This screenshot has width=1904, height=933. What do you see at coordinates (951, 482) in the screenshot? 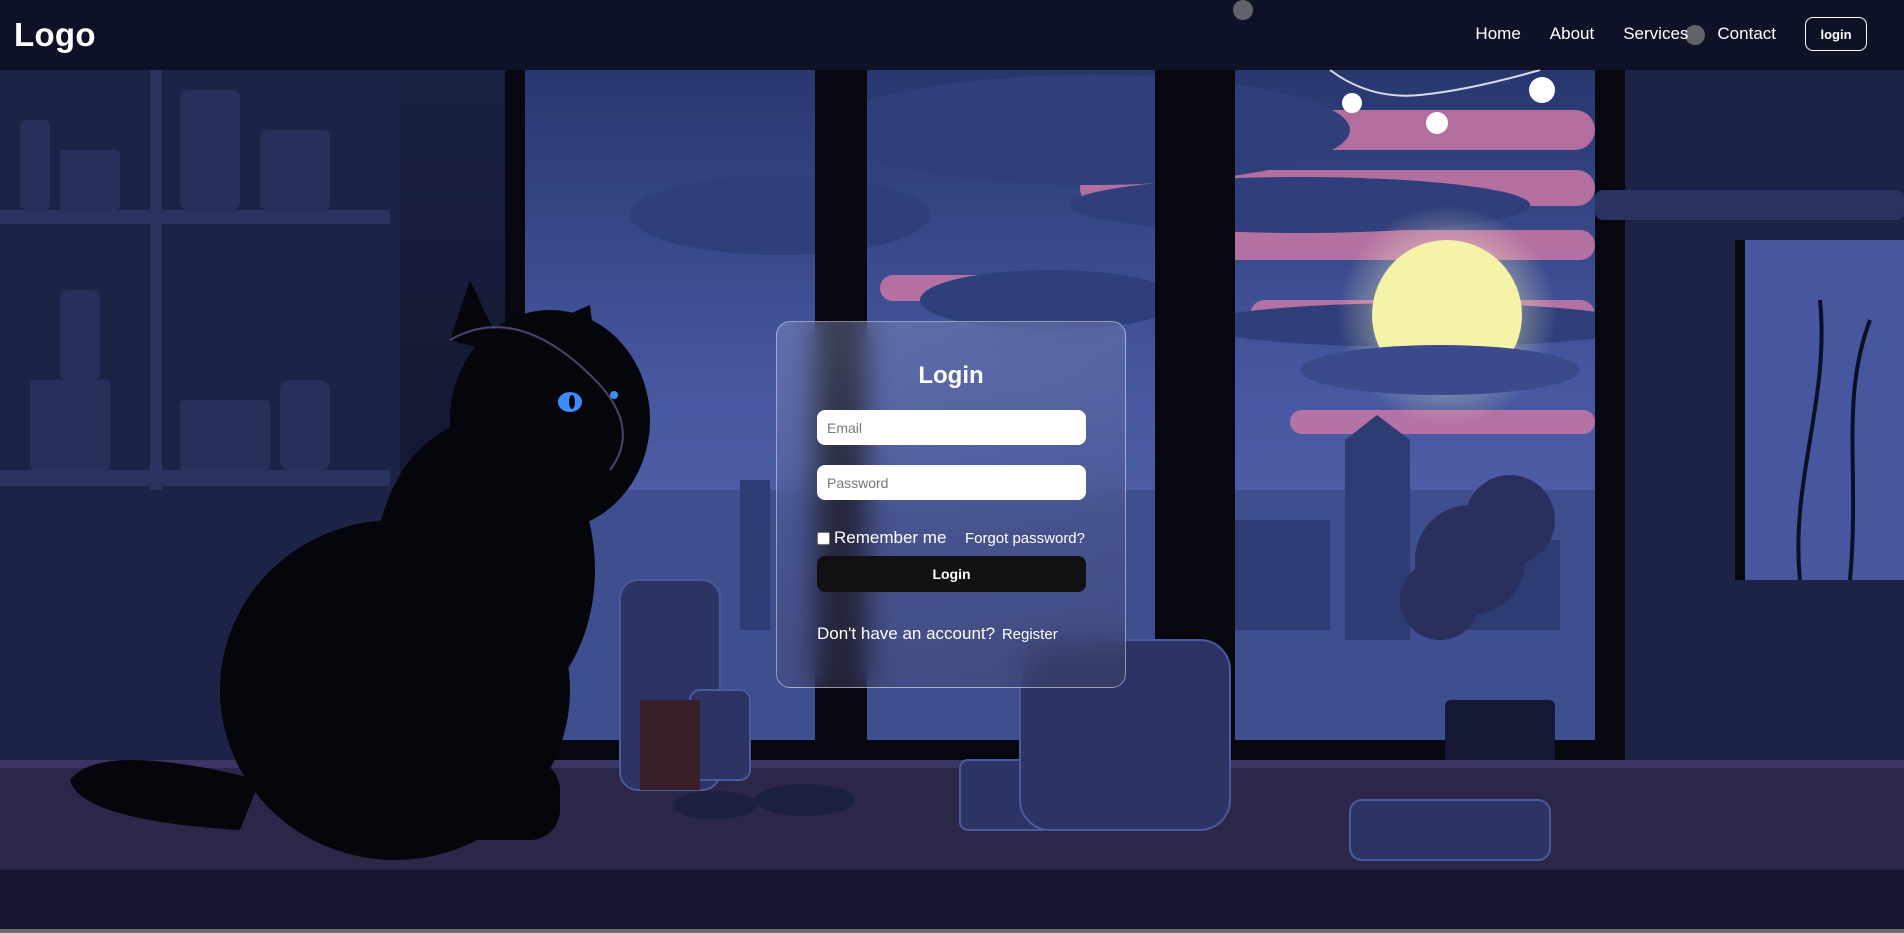
I see `password-field` at bounding box center [951, 482].